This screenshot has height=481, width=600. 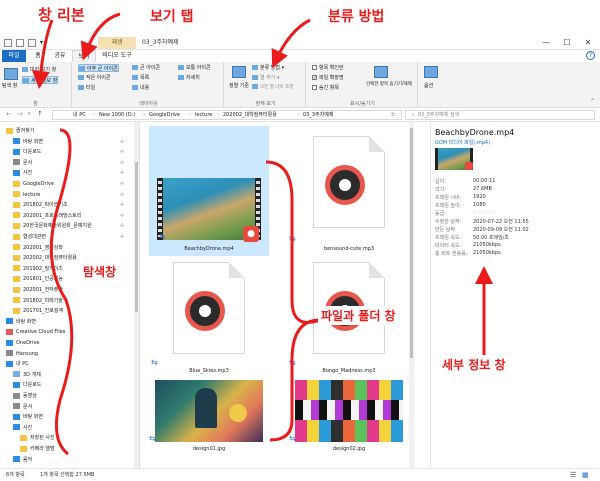 What do you see at coordinates (172, 17) in the screenshot?
I see `annotation-view-tab: 보기 탭` at bounding box center [172, 17].